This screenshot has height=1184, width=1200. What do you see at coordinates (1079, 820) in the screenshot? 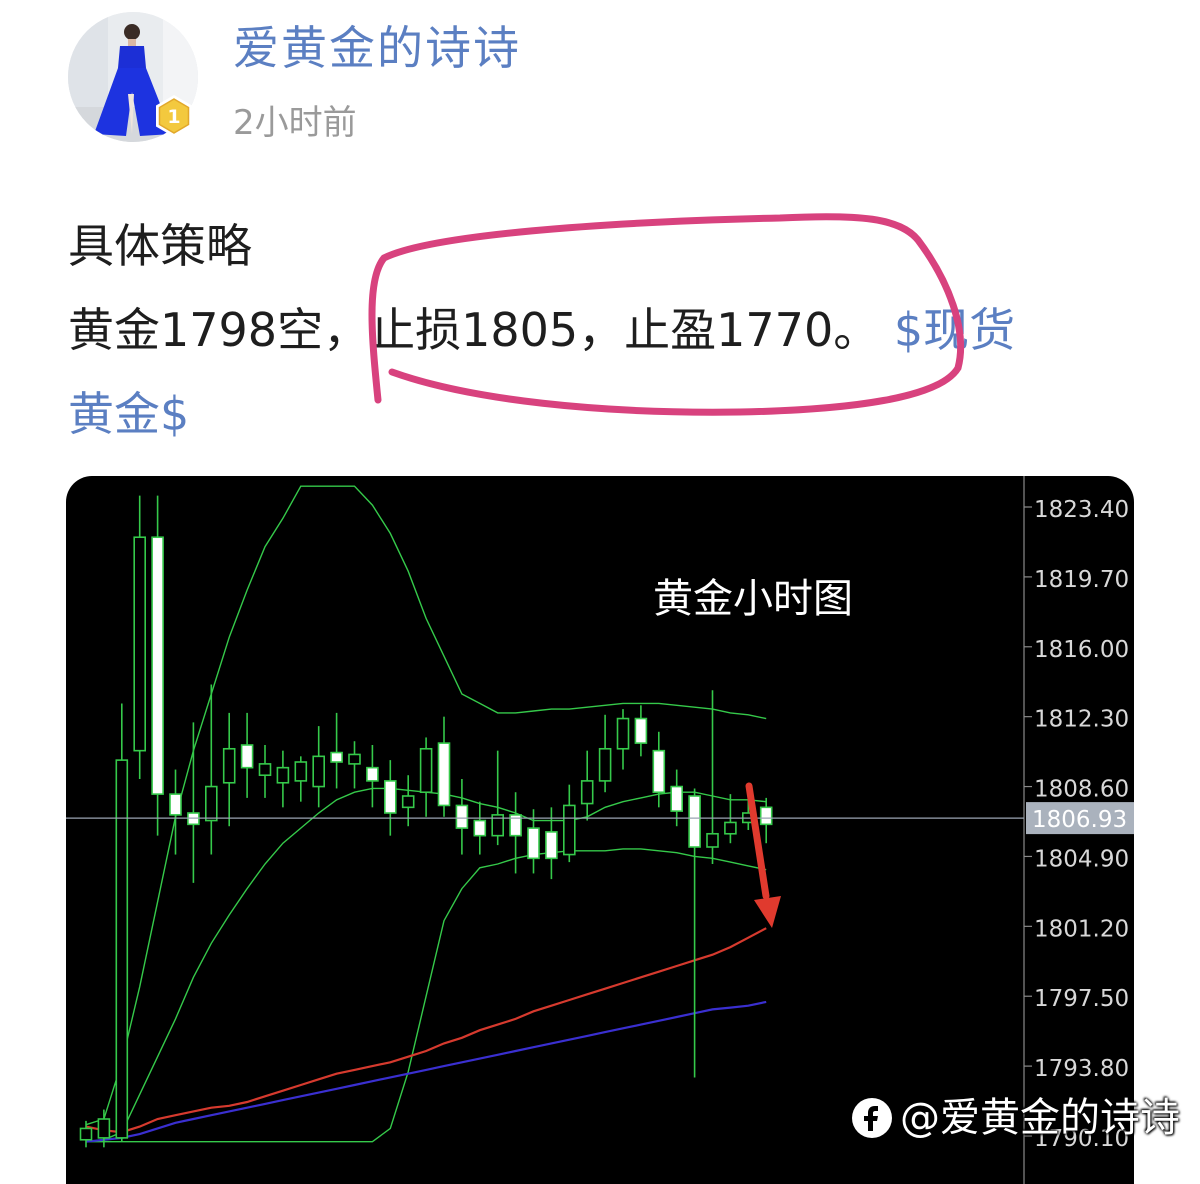
I see `current-price-label: 1806.93` at bounding box center [1079, 820].